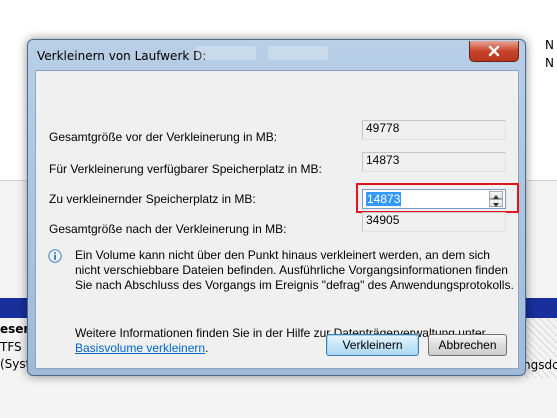  What do you see at coordinates (540, 365) in the screenshot?
I see `volume-status-right: ngsdc` at bounding box center [540, 365].